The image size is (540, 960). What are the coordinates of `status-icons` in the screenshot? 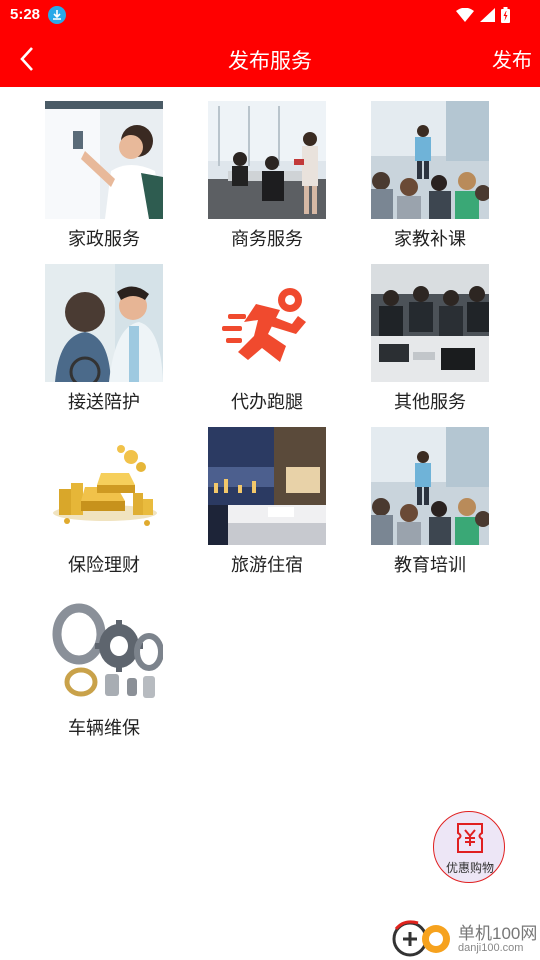 It's located at (483, 15).